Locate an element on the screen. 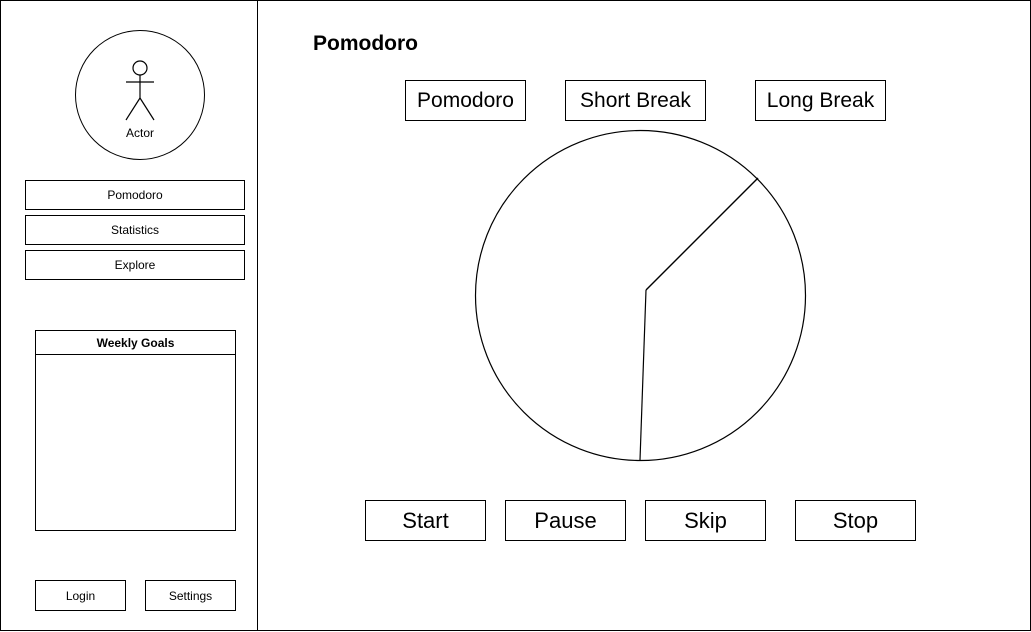 The width and height of the screenshot is (1031, 632). page-title: Pomodoro is located at coordinates (365, 43).